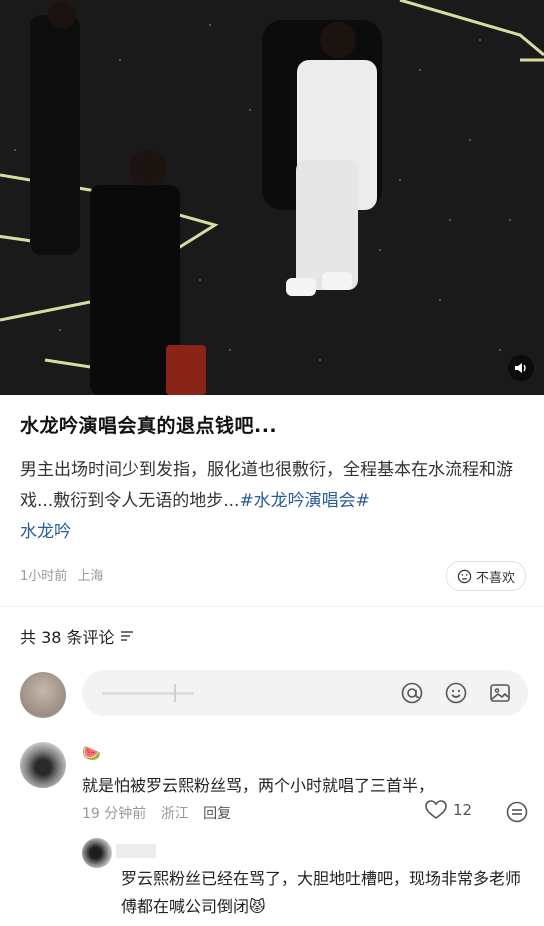 The height and width of the screenshot is (926, 544). What do you see at coordinates (500, 693) in the screenshot?
I see `image-icon` at bounding box center [500, 693].